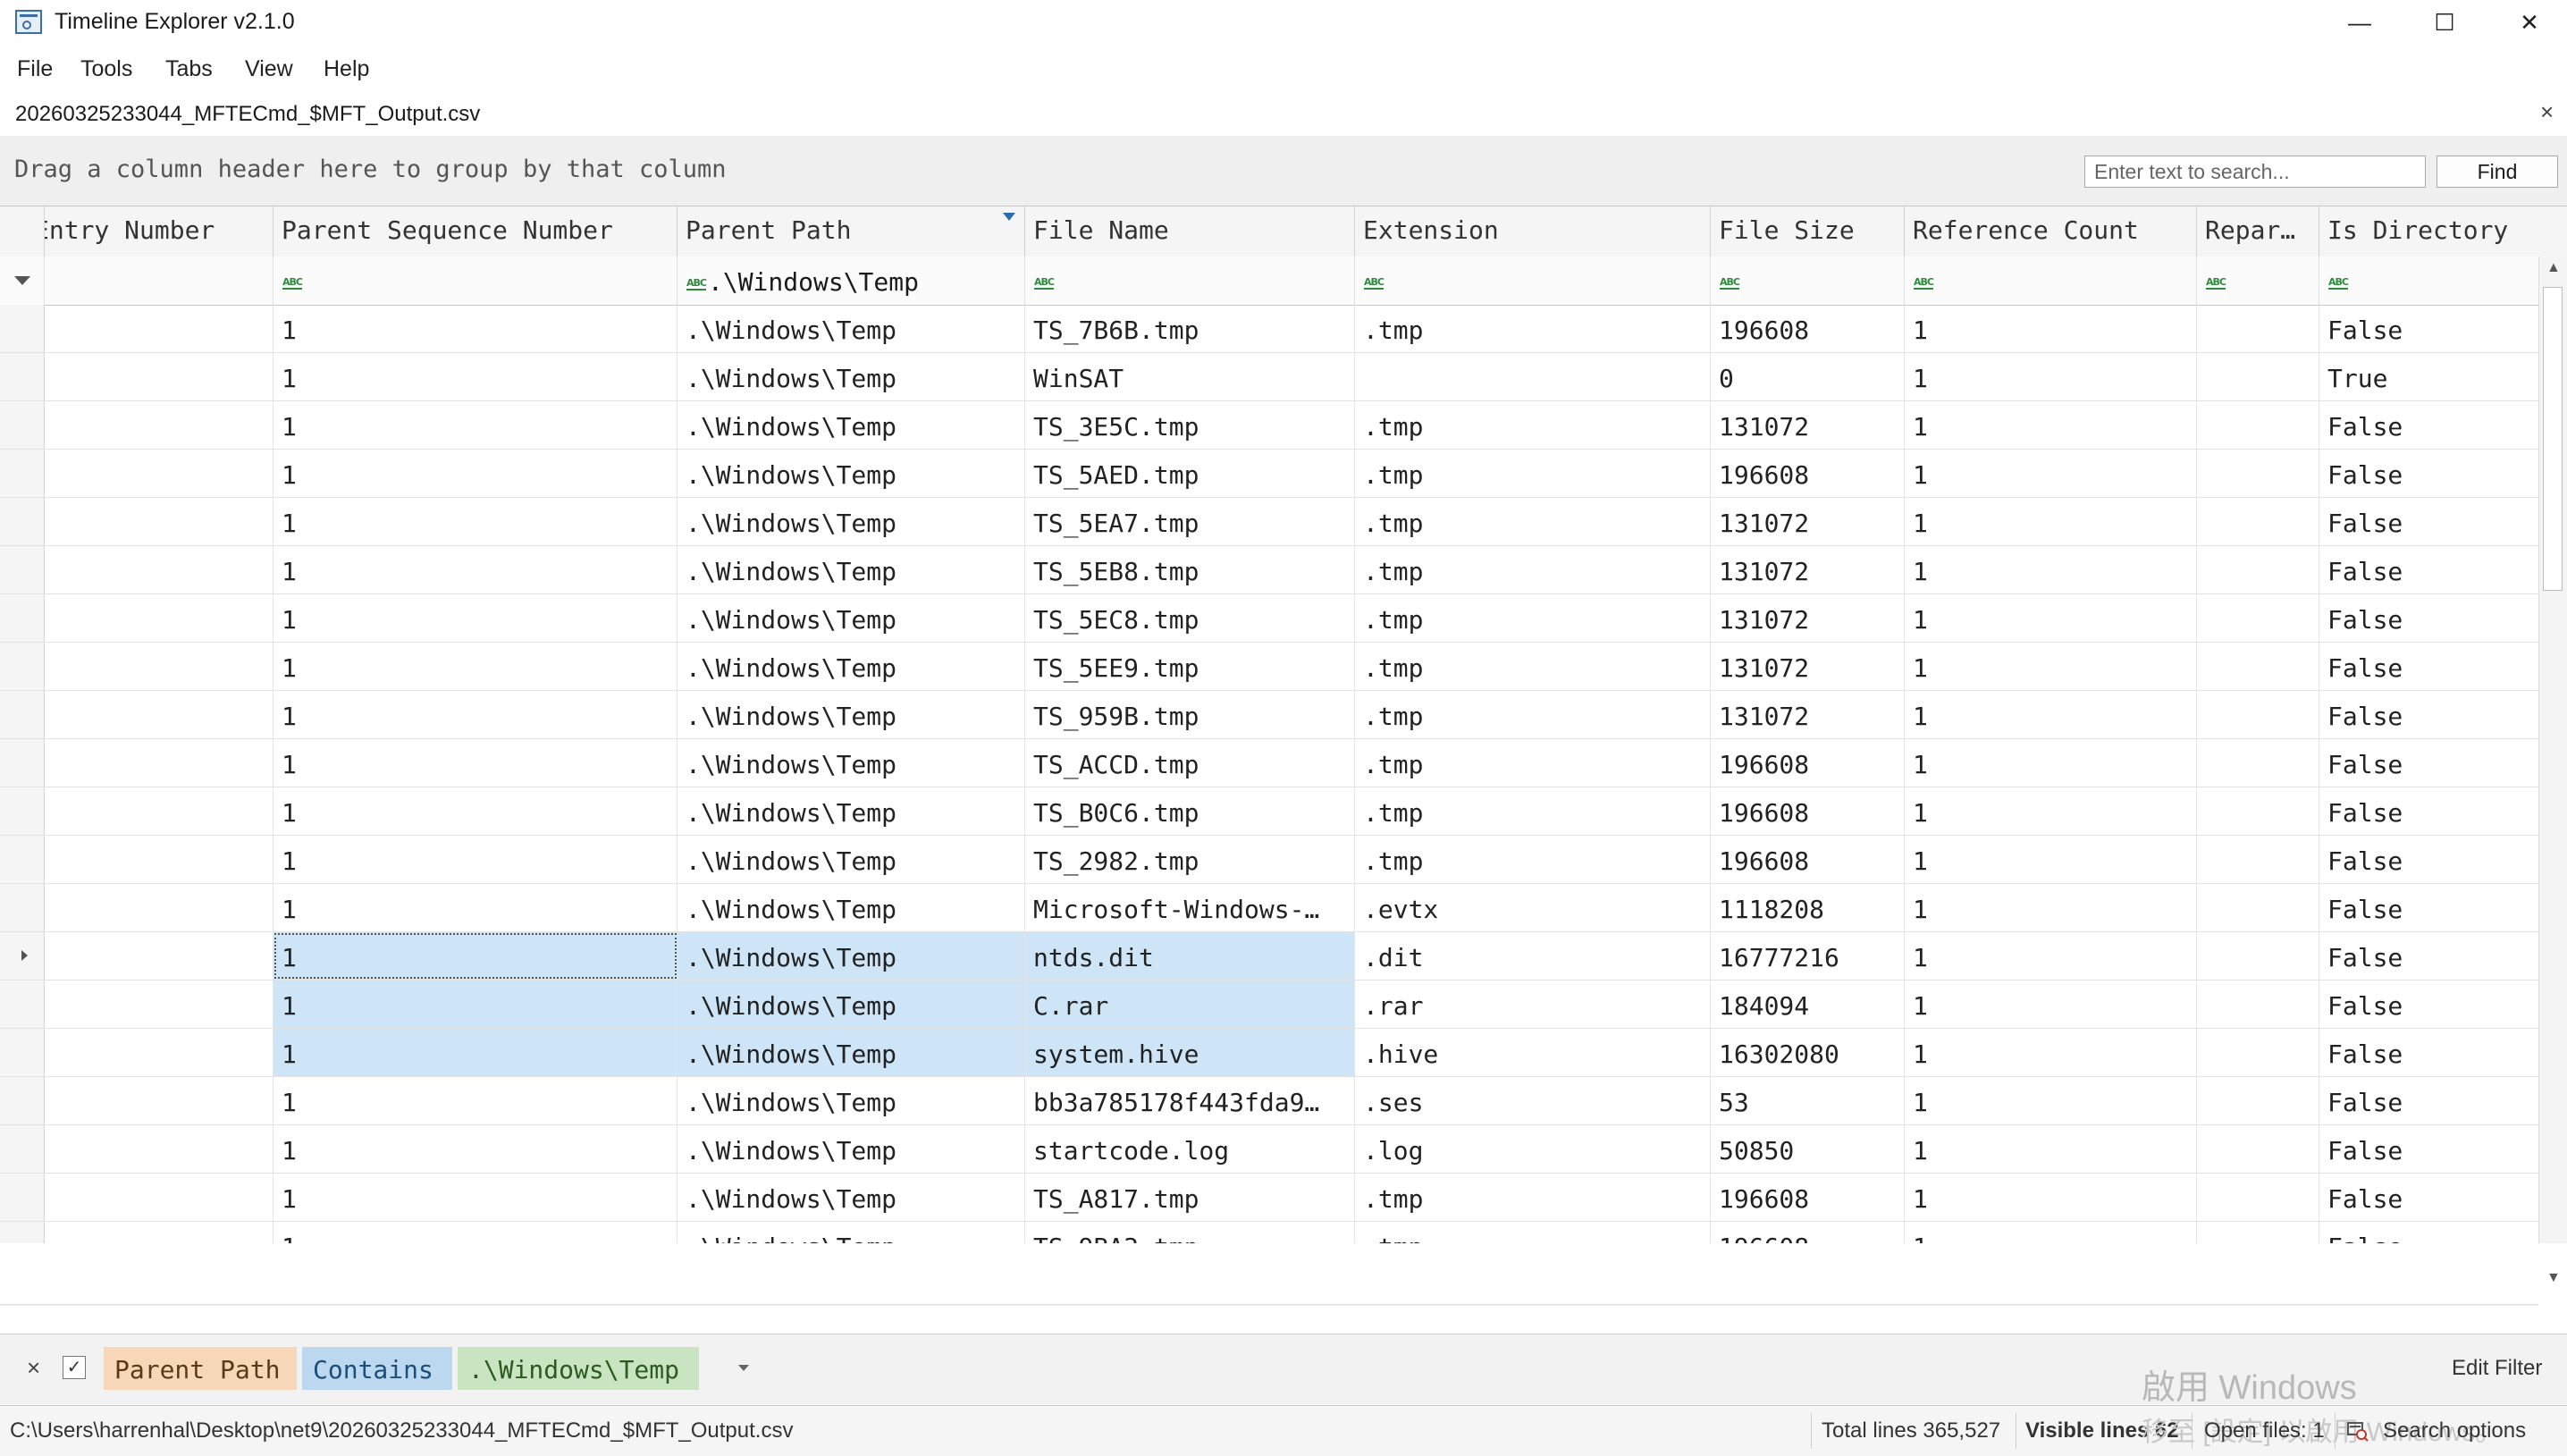 This screenshot has height=1456, width=2567. I want to click on cell-file-name: system.hive, so click(1190, 1053).